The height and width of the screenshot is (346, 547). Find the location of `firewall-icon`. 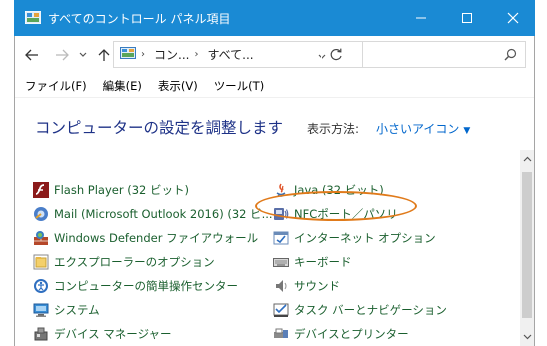

firewall-icon is located at coordinates (41, 238).